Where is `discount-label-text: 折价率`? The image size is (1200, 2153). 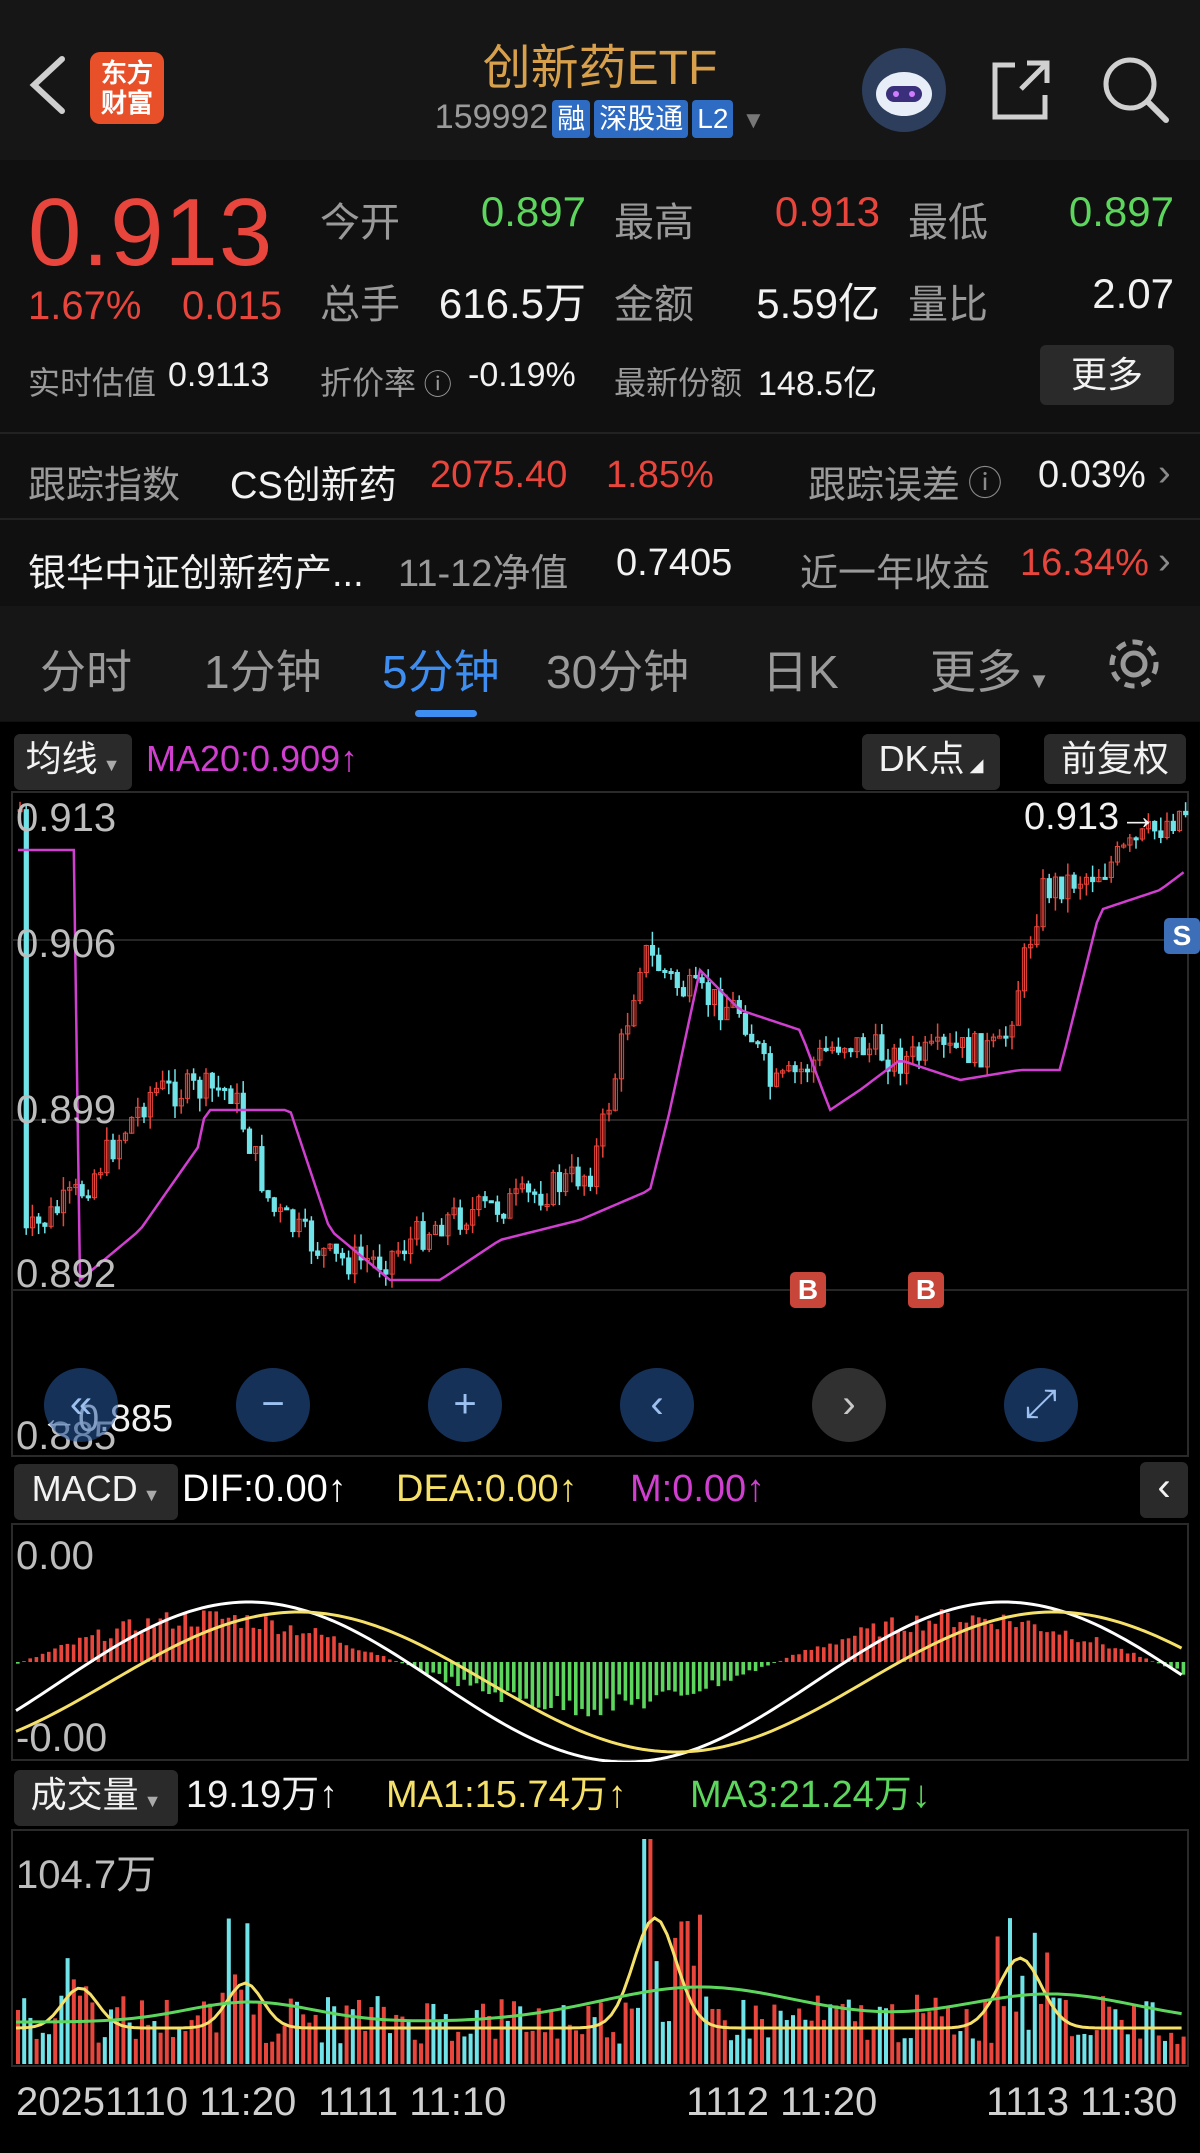 discount-label-text: 折价率 is located at coordinates (368, 383).